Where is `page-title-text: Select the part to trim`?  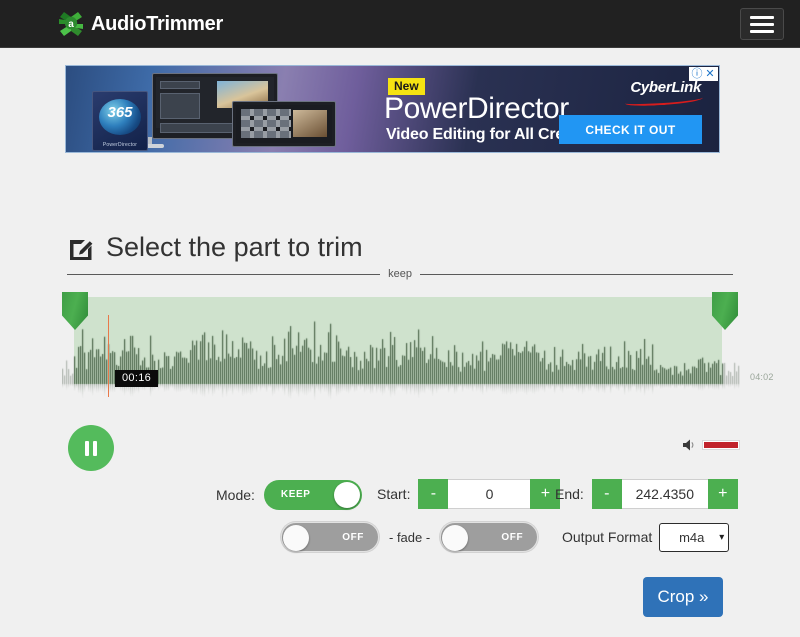 page-title-text: Select the part to trim is located at coordinates (234, 247).